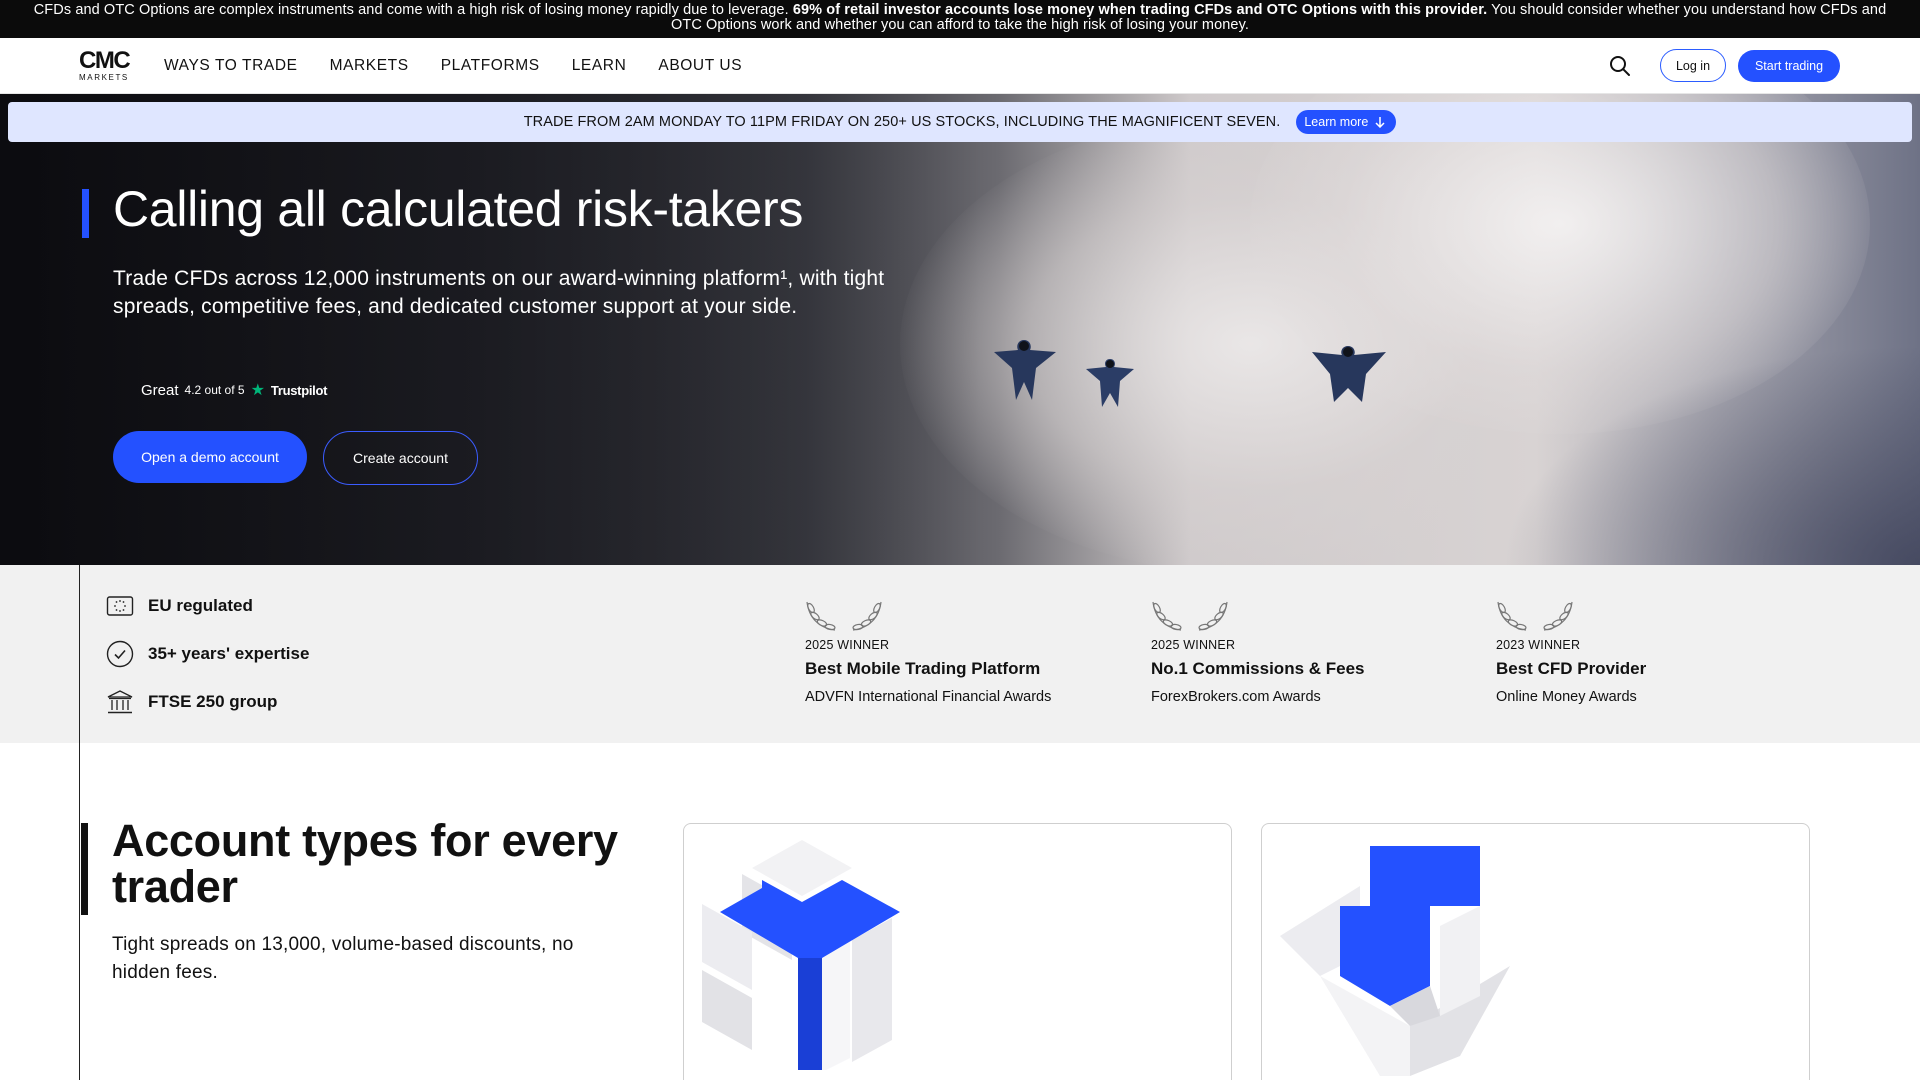 Image resolution: width=1920 pixels, height=1080 pixels. Describe the element at coordinates (1789, 66) in the screenshot. I see `start-trading-button: Start trading` at that location.